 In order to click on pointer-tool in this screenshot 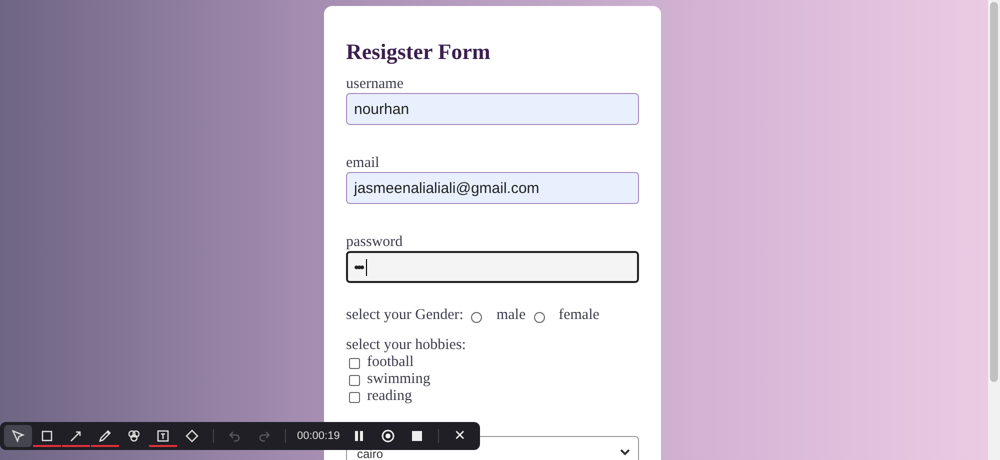, I will do `click(18, 436)`.